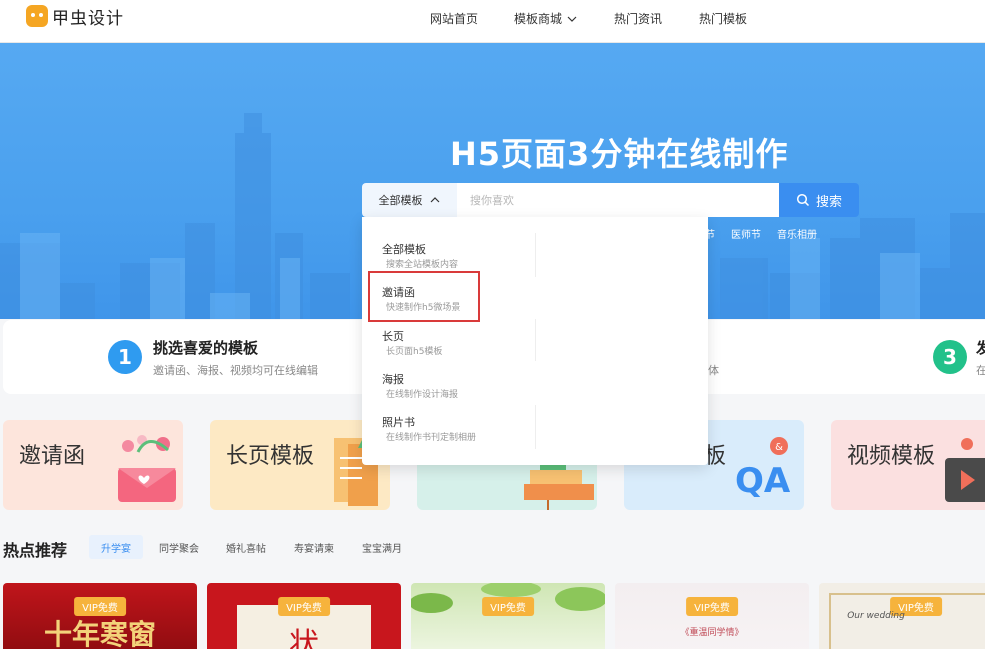 Image resolution: width=985 pixels, height=649 pixels. I want to click on hero-title: H5页面3分钟在线制作, so click(619, 154).